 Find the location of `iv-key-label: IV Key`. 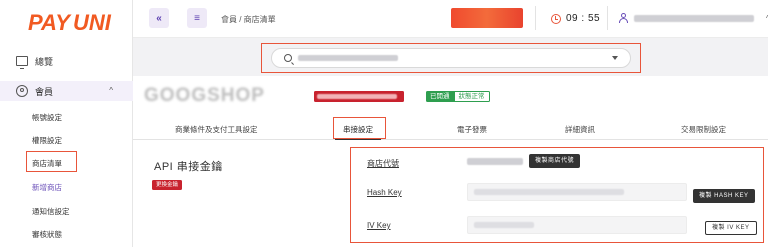

iv-key-label: IV Key is located at coordinates (379, 225).